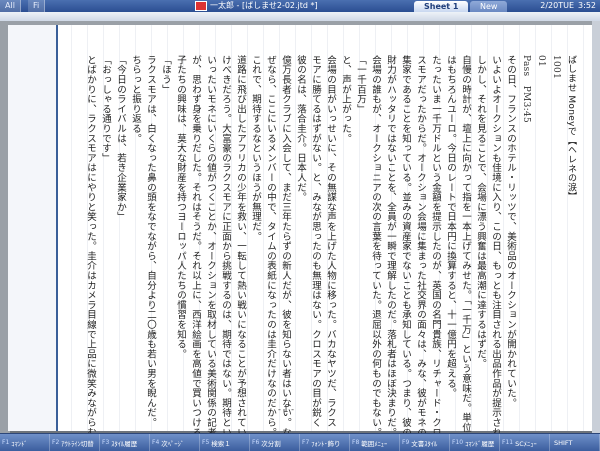  What do you see at coordinates (526, 89) in the screenshot?
I see `text-column: Pass PM3:45` at bounding box center [526, 89].